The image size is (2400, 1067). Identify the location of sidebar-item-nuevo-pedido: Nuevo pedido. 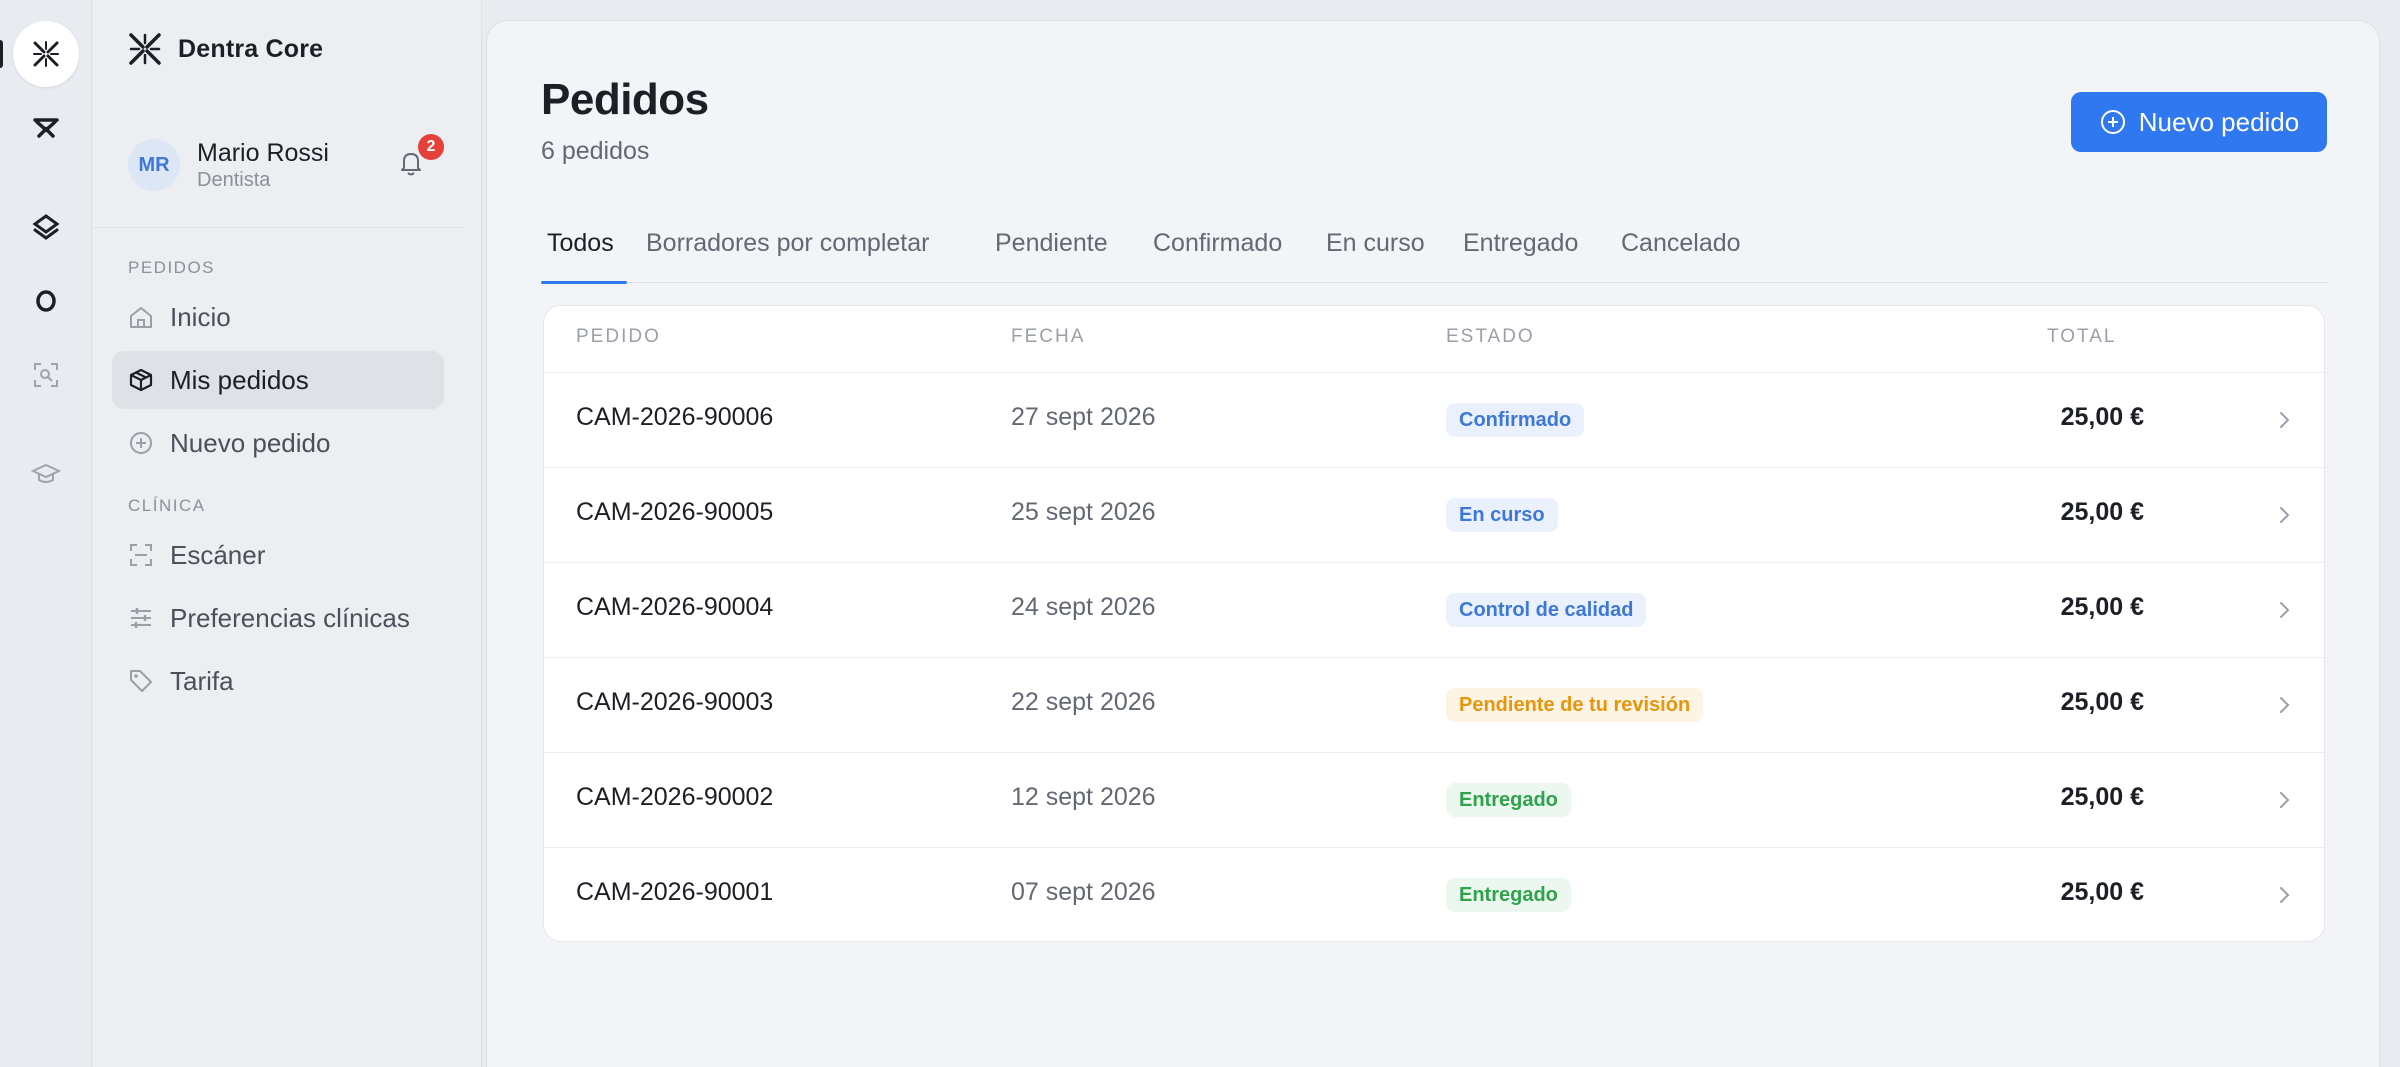
(278, 443).